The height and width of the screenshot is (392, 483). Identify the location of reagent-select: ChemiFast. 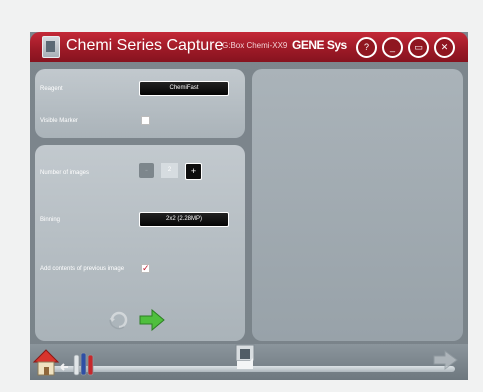
(184, 88).